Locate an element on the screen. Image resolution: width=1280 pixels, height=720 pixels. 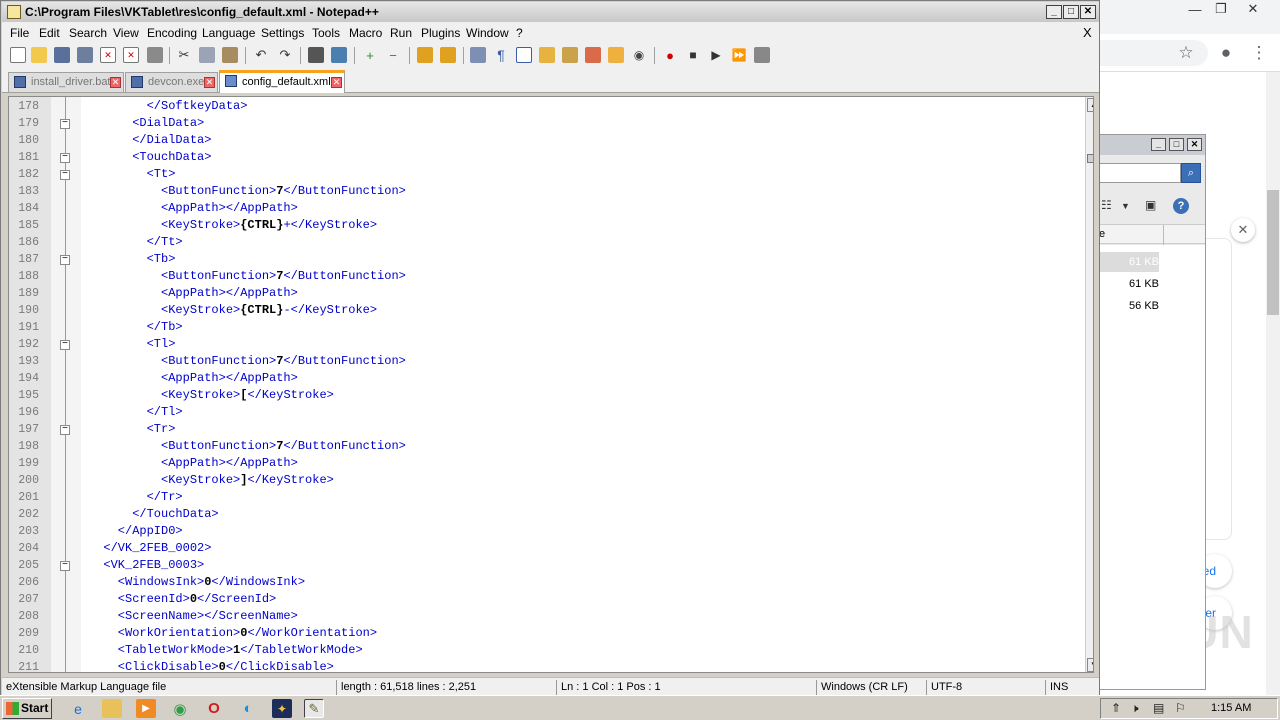
code-line: 191 </Tb> is located at coordinates (544, 327).